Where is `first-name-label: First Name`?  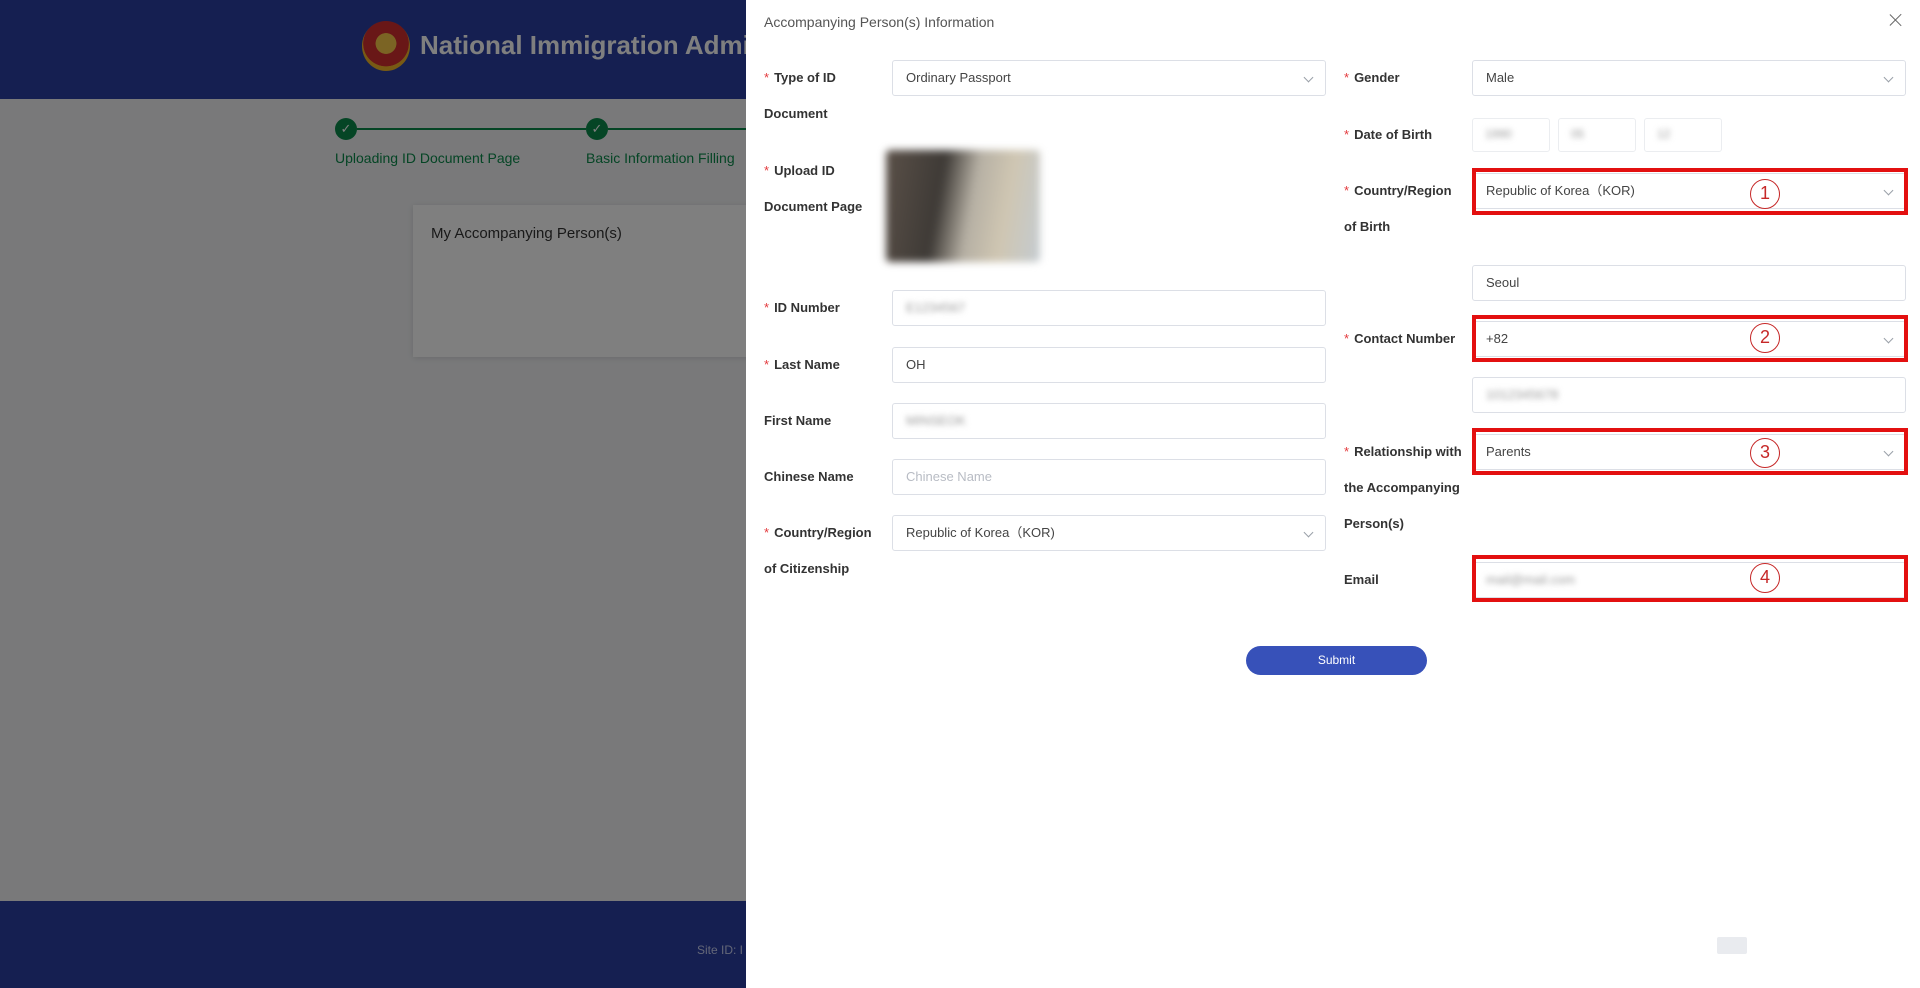
first-name-label: First Name is located at coordinates (798, 420).